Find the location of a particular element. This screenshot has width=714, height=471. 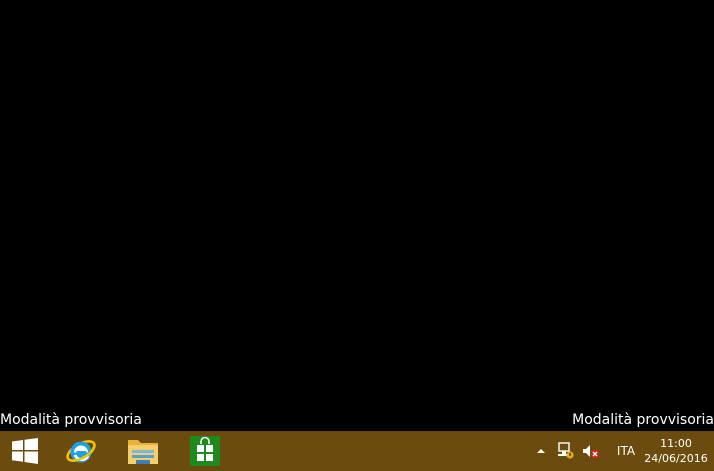

safe-mode-label-right: Modalità provvisoria is located at coordinates (643, 420).